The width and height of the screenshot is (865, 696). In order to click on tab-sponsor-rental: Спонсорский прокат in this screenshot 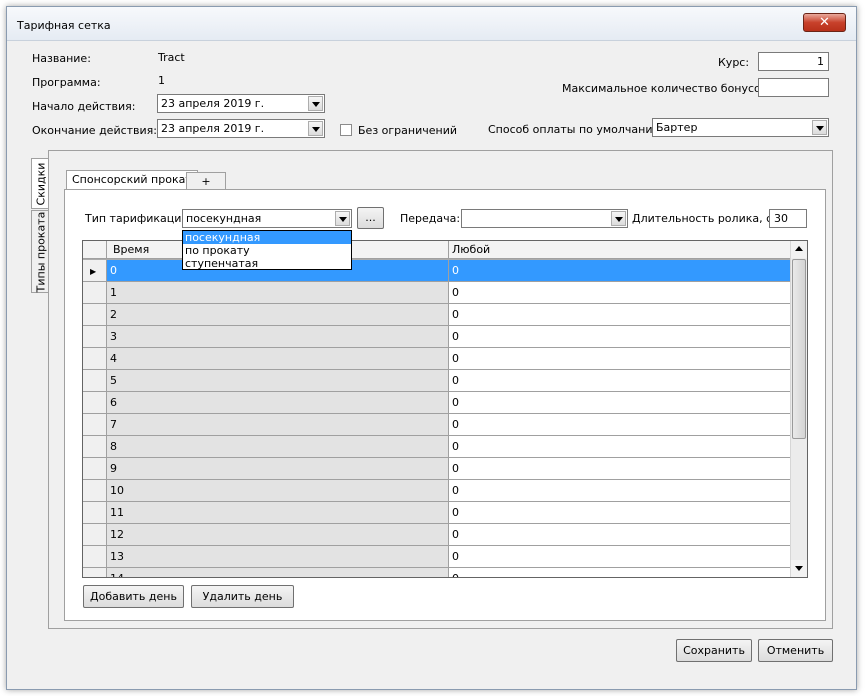, I will do `click(132, 180)`.